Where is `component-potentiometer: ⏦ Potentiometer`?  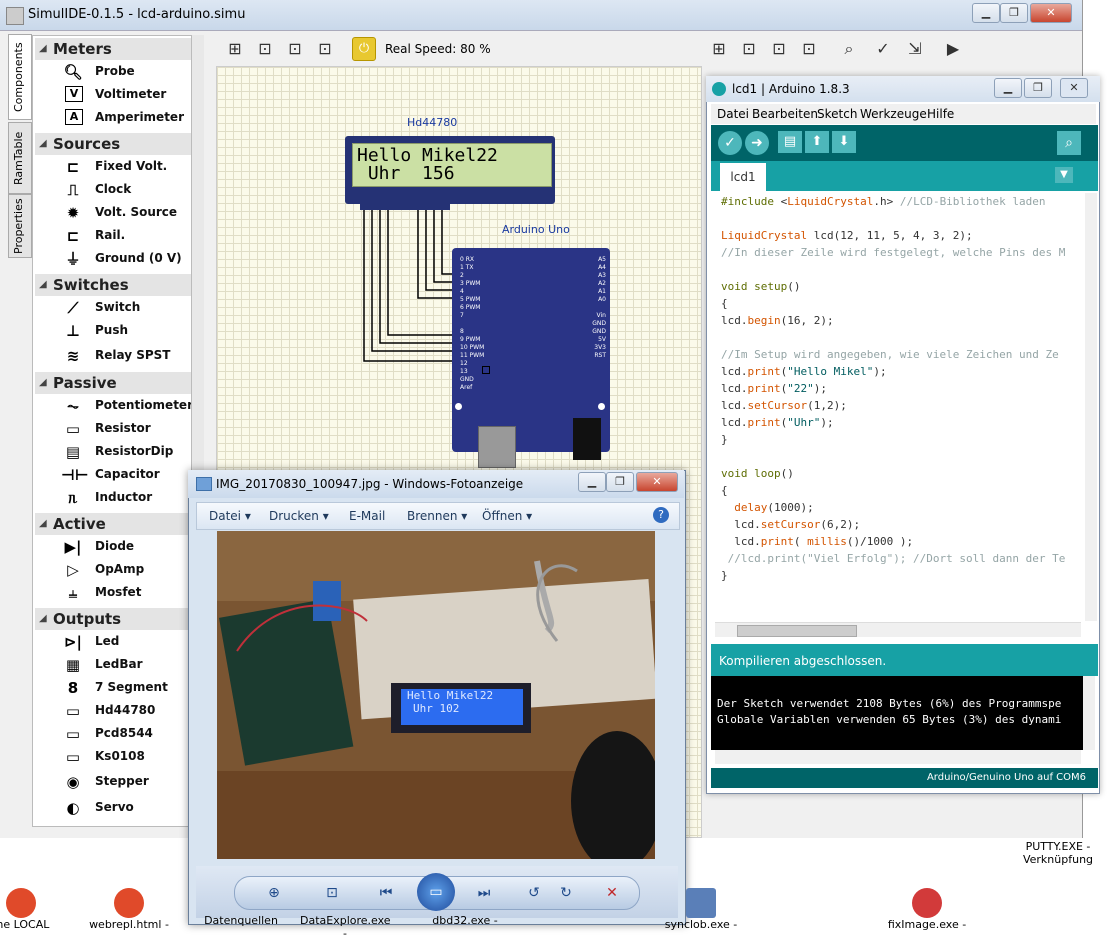 component-potentiometer: ⏦ Potentiometer is located at coordinates (126, 406).